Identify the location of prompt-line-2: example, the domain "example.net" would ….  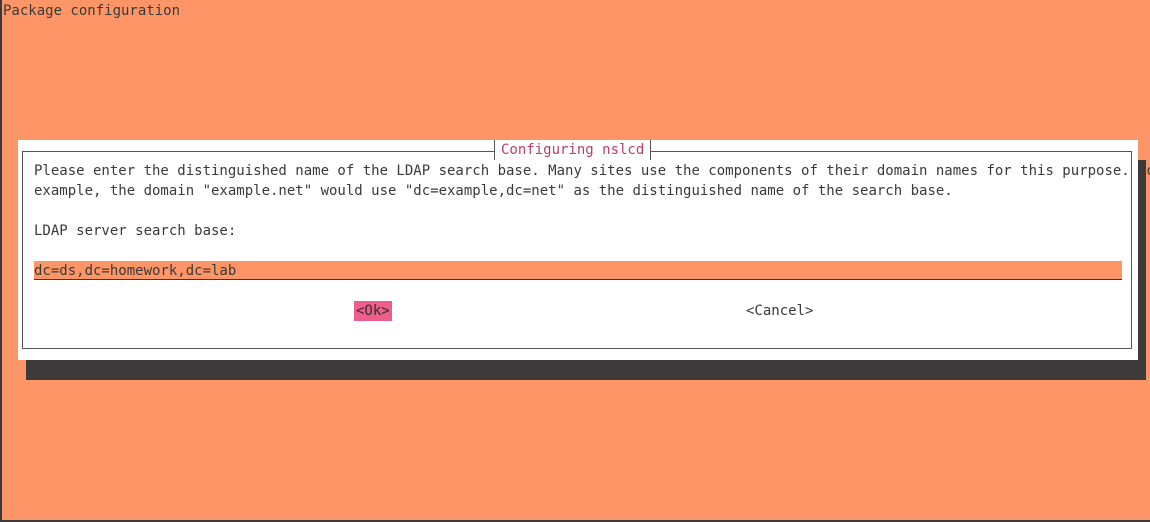
(493, 191).